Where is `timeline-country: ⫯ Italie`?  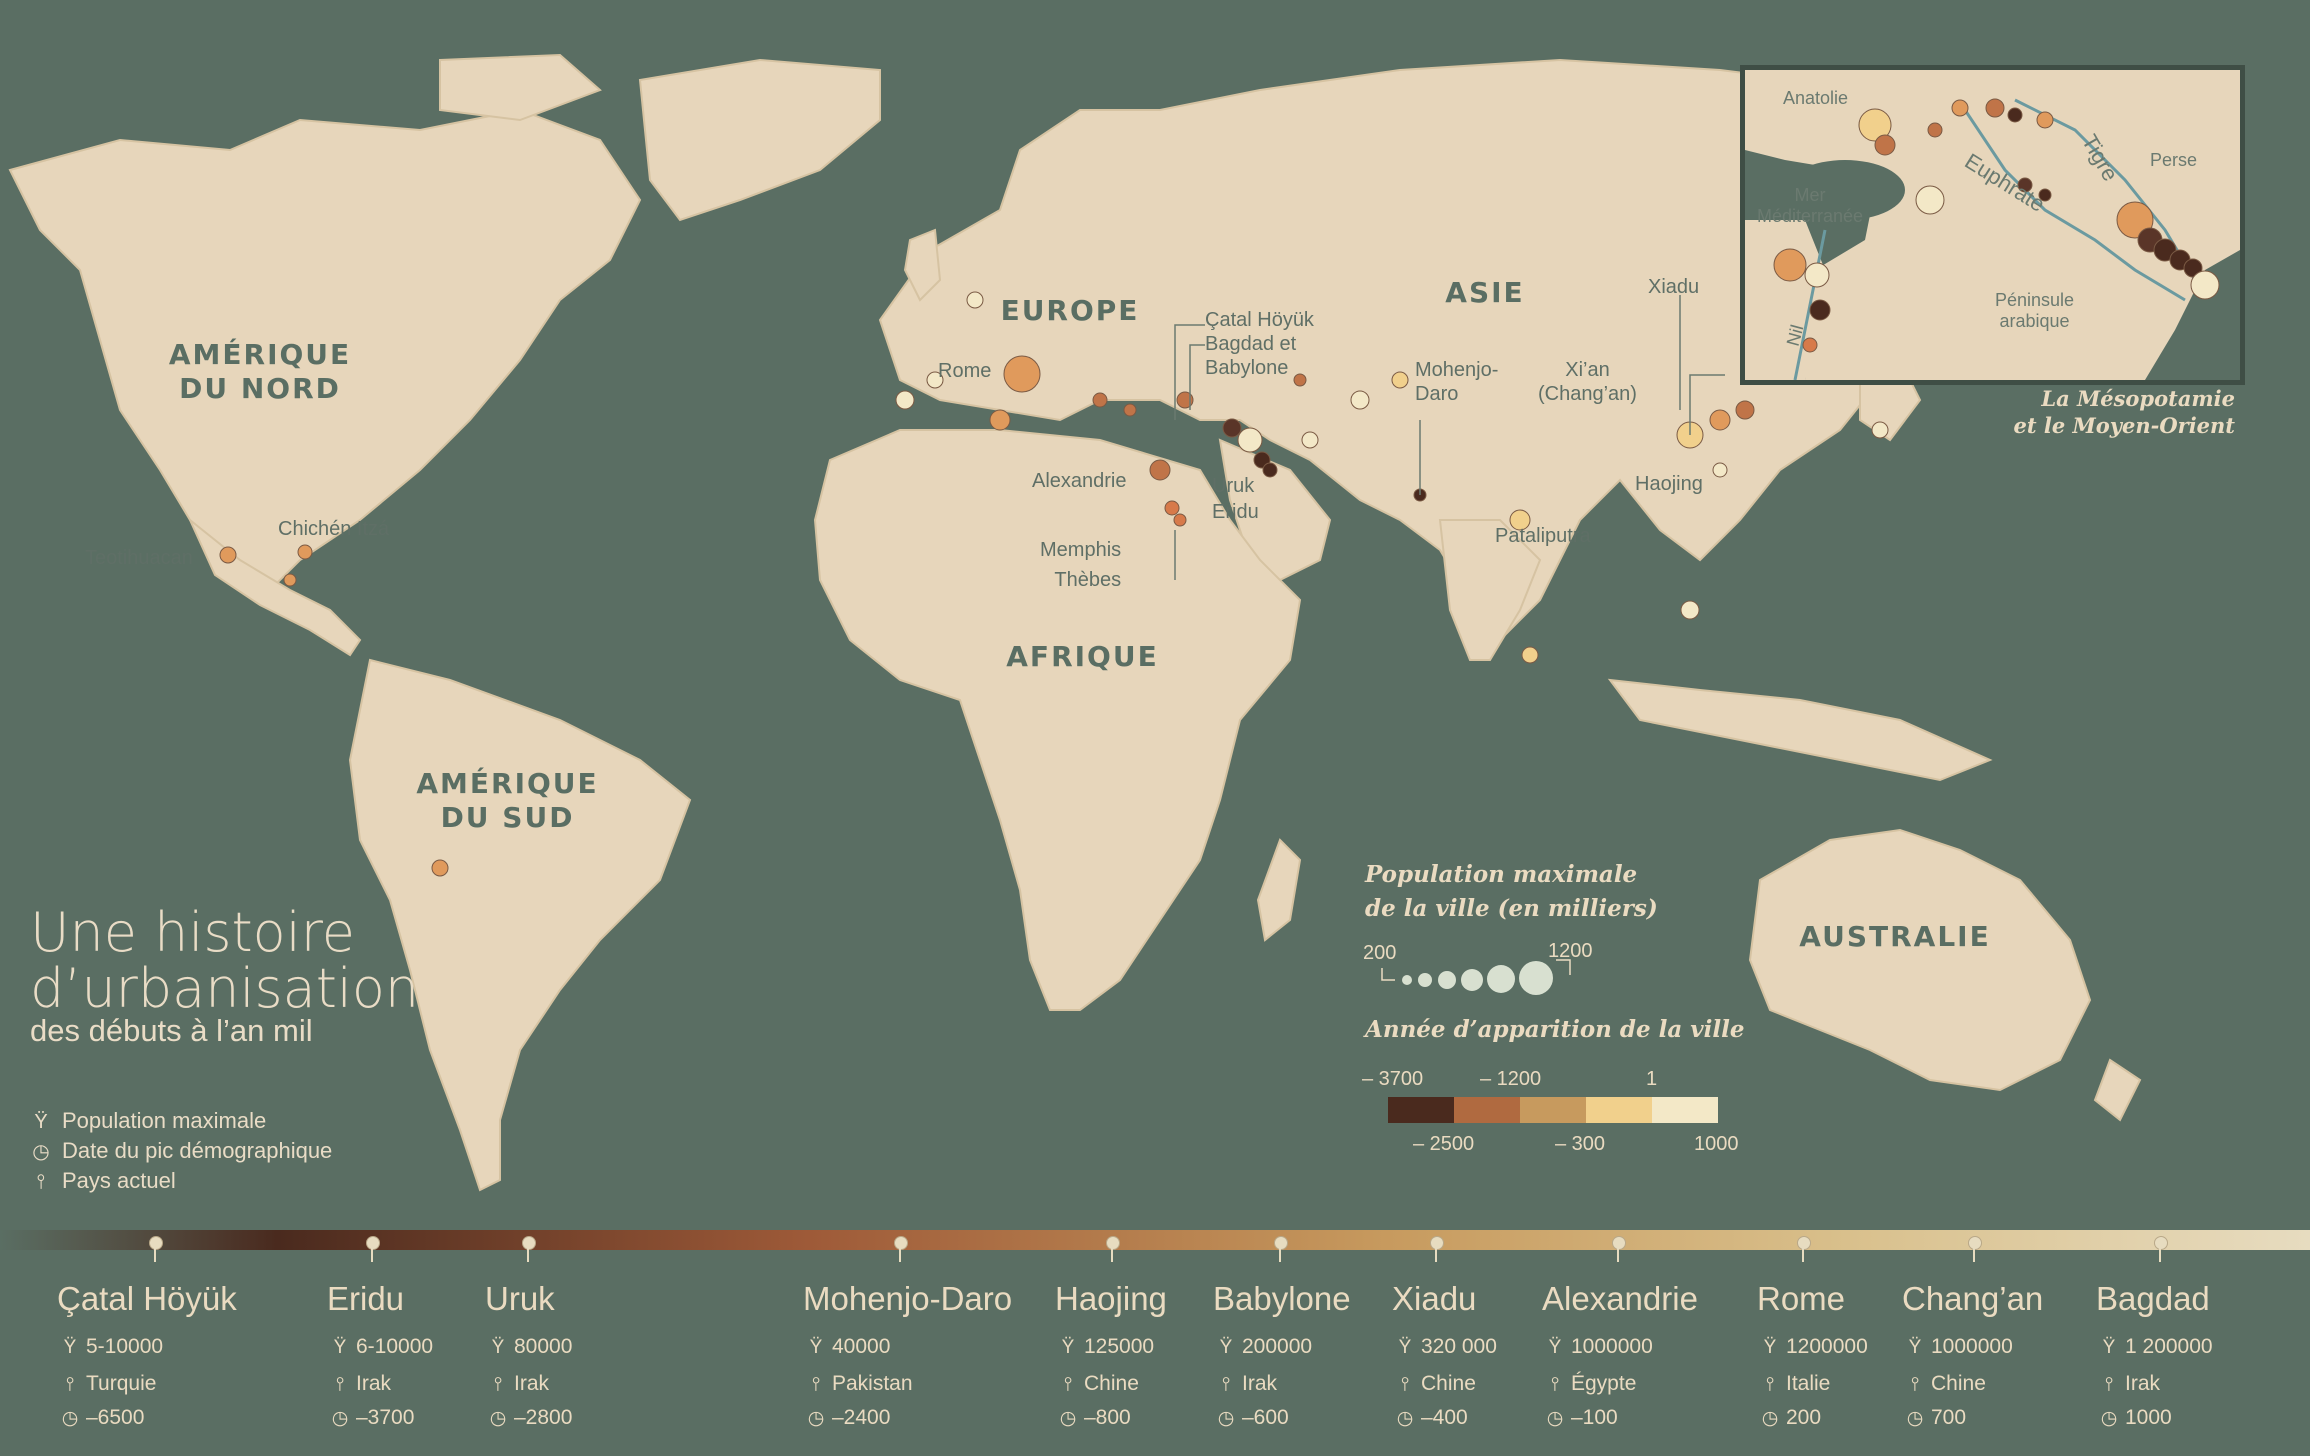 timeline-country: ⫯ Italie is located at coordinates (1795, 1384).